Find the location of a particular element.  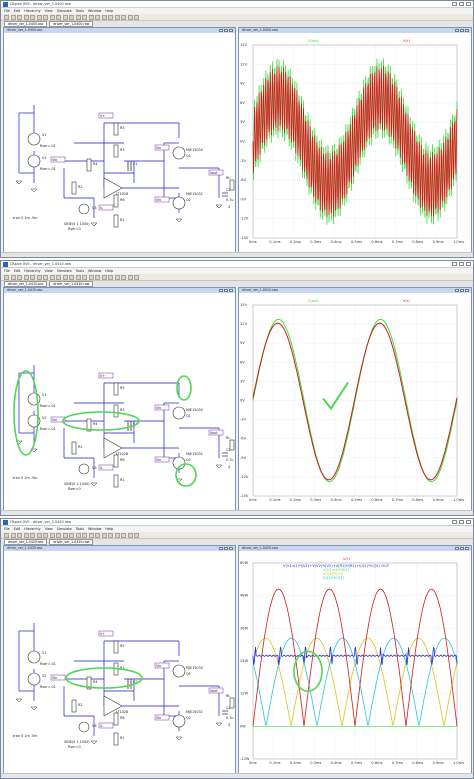

zoom-out-icon is located at coordinates (39, 277).